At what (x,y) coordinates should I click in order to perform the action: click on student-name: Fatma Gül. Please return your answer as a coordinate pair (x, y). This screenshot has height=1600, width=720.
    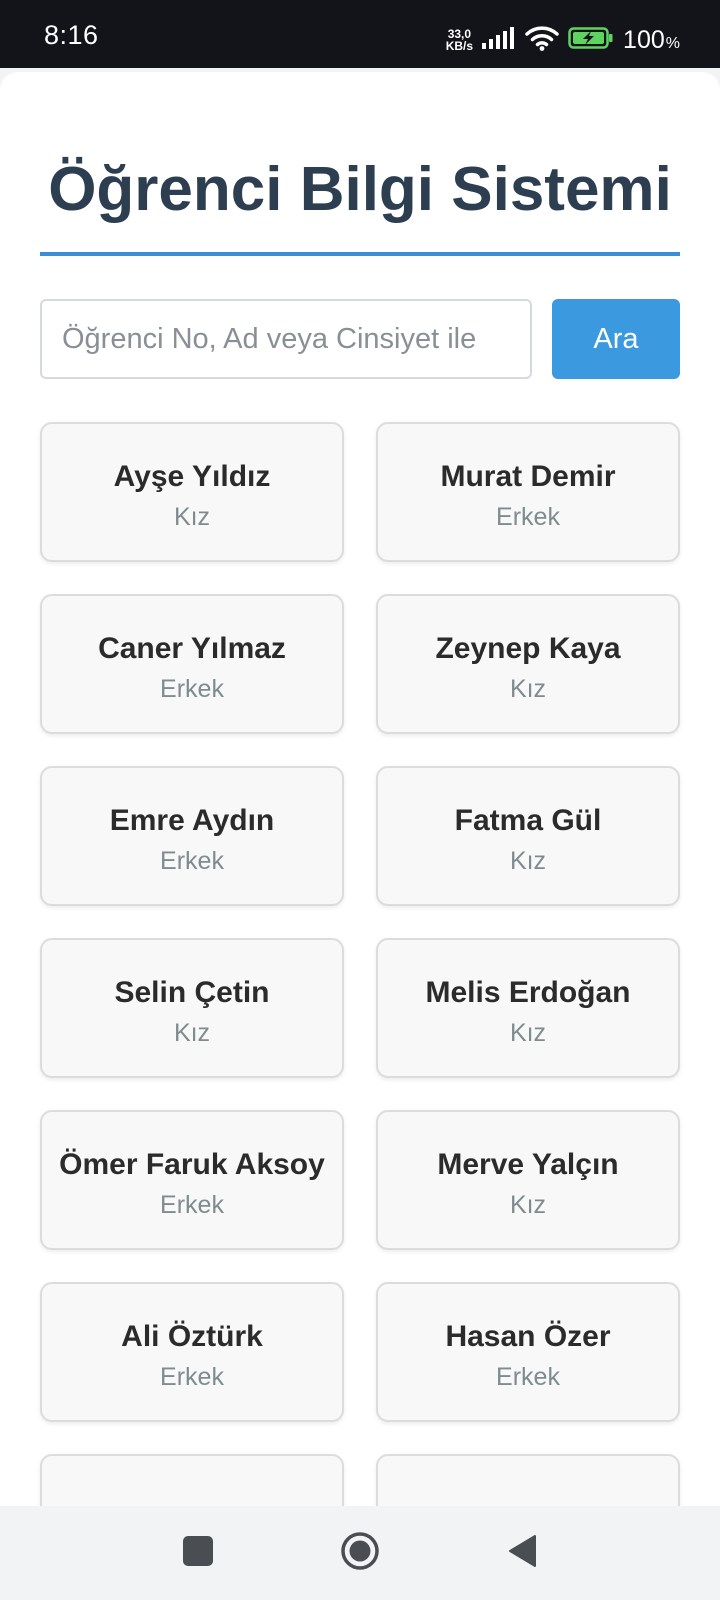
    Looking at the image, I should click on (528, 820).